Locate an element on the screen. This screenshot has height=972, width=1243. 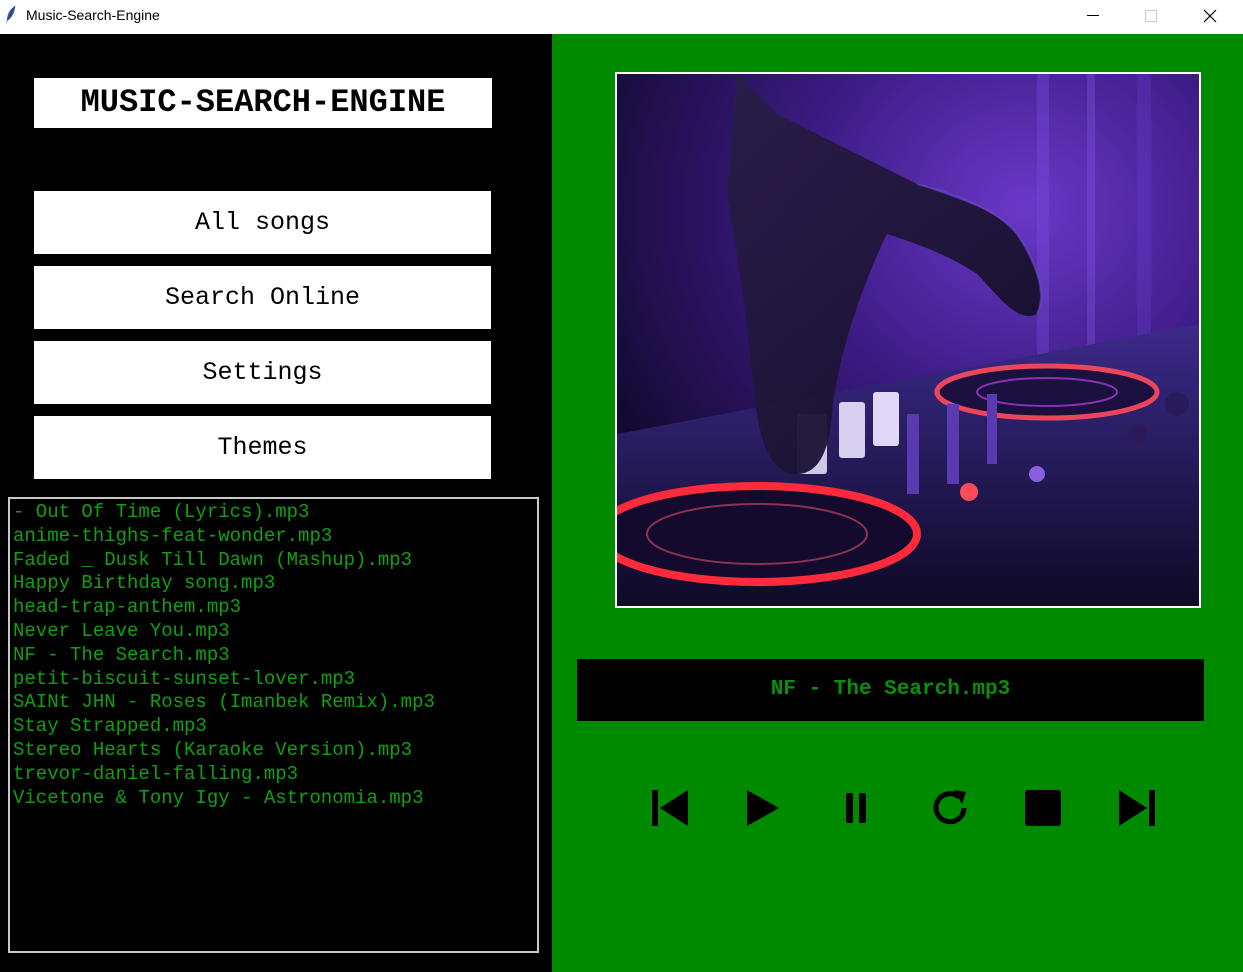
list-item: Vicetone & Tony Igy - Astronomia.mp3 is located at coordinates (275, 799).